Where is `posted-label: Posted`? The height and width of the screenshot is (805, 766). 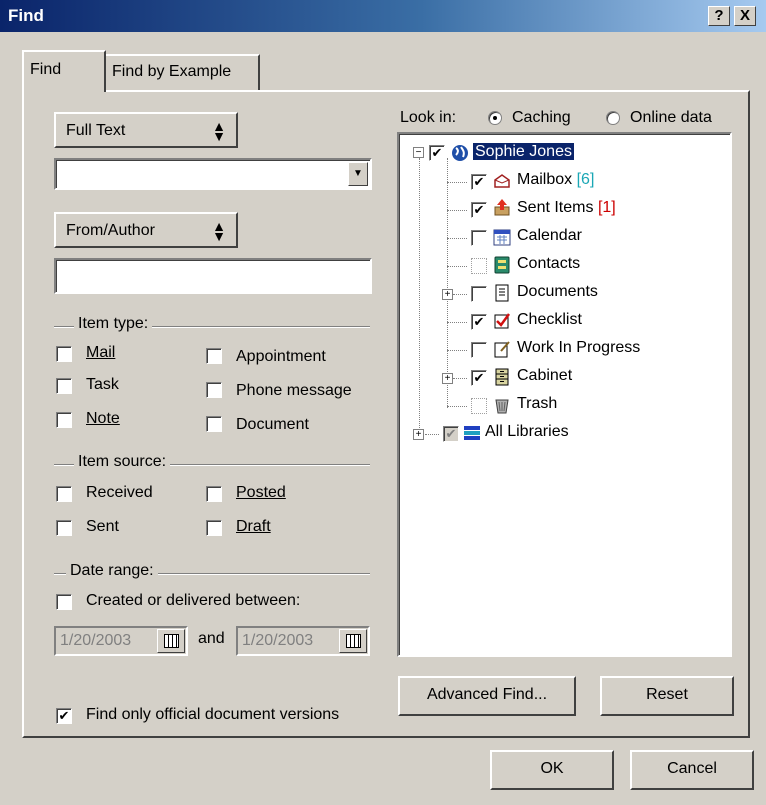 posted-label: Posted is located at coordinates (261, 492).